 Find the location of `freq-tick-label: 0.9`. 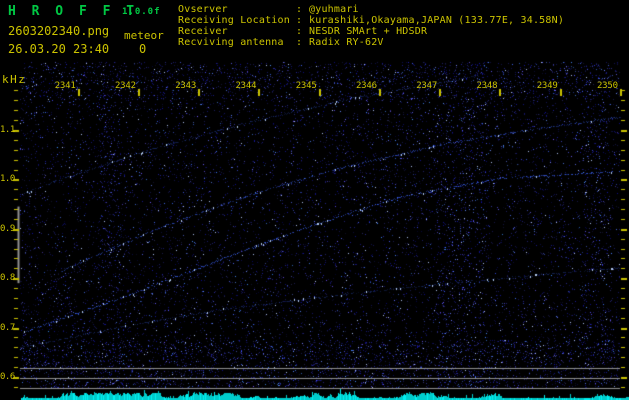

freq-tick-label: 0.9 is located at coordinates (7, 228).